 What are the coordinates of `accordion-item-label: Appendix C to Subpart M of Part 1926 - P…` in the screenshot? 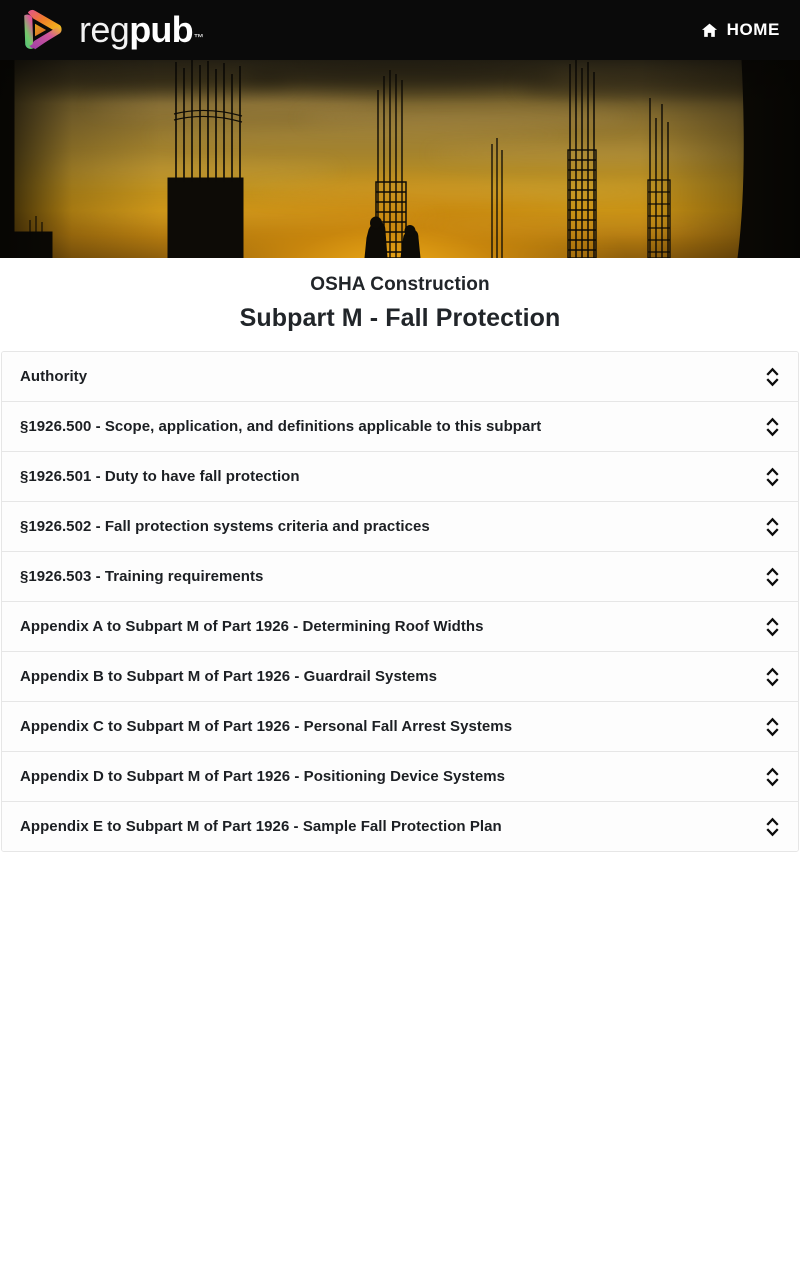 It's located at (266, 726).